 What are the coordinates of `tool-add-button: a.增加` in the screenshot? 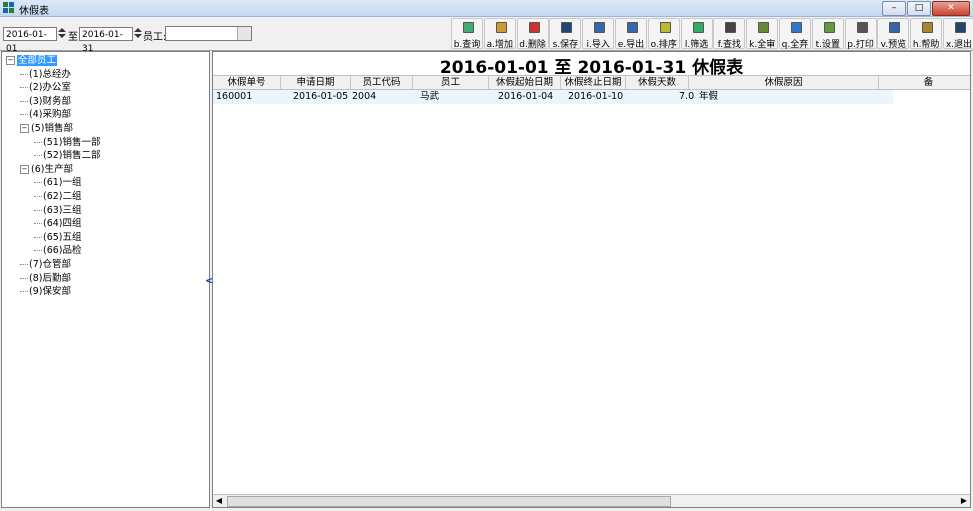 It's located at (499, 34).